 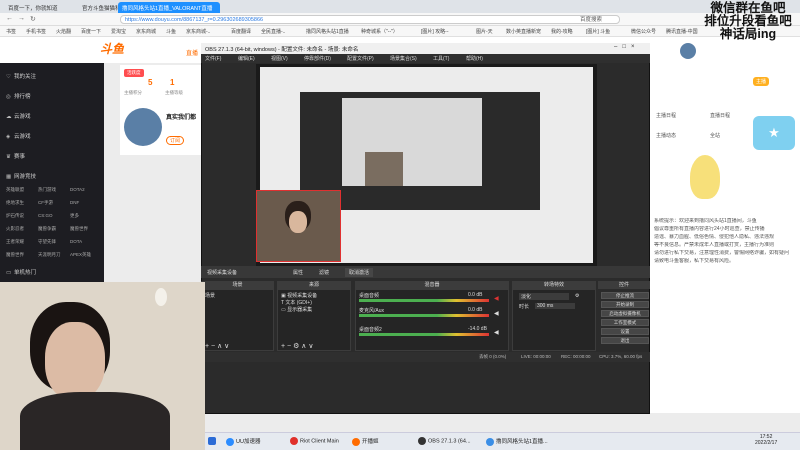 What do you see at coordinates (474, 58) in the screenshot?
I see `obs-menu-item: 帮助(H)` at bounding box center [474, 58].